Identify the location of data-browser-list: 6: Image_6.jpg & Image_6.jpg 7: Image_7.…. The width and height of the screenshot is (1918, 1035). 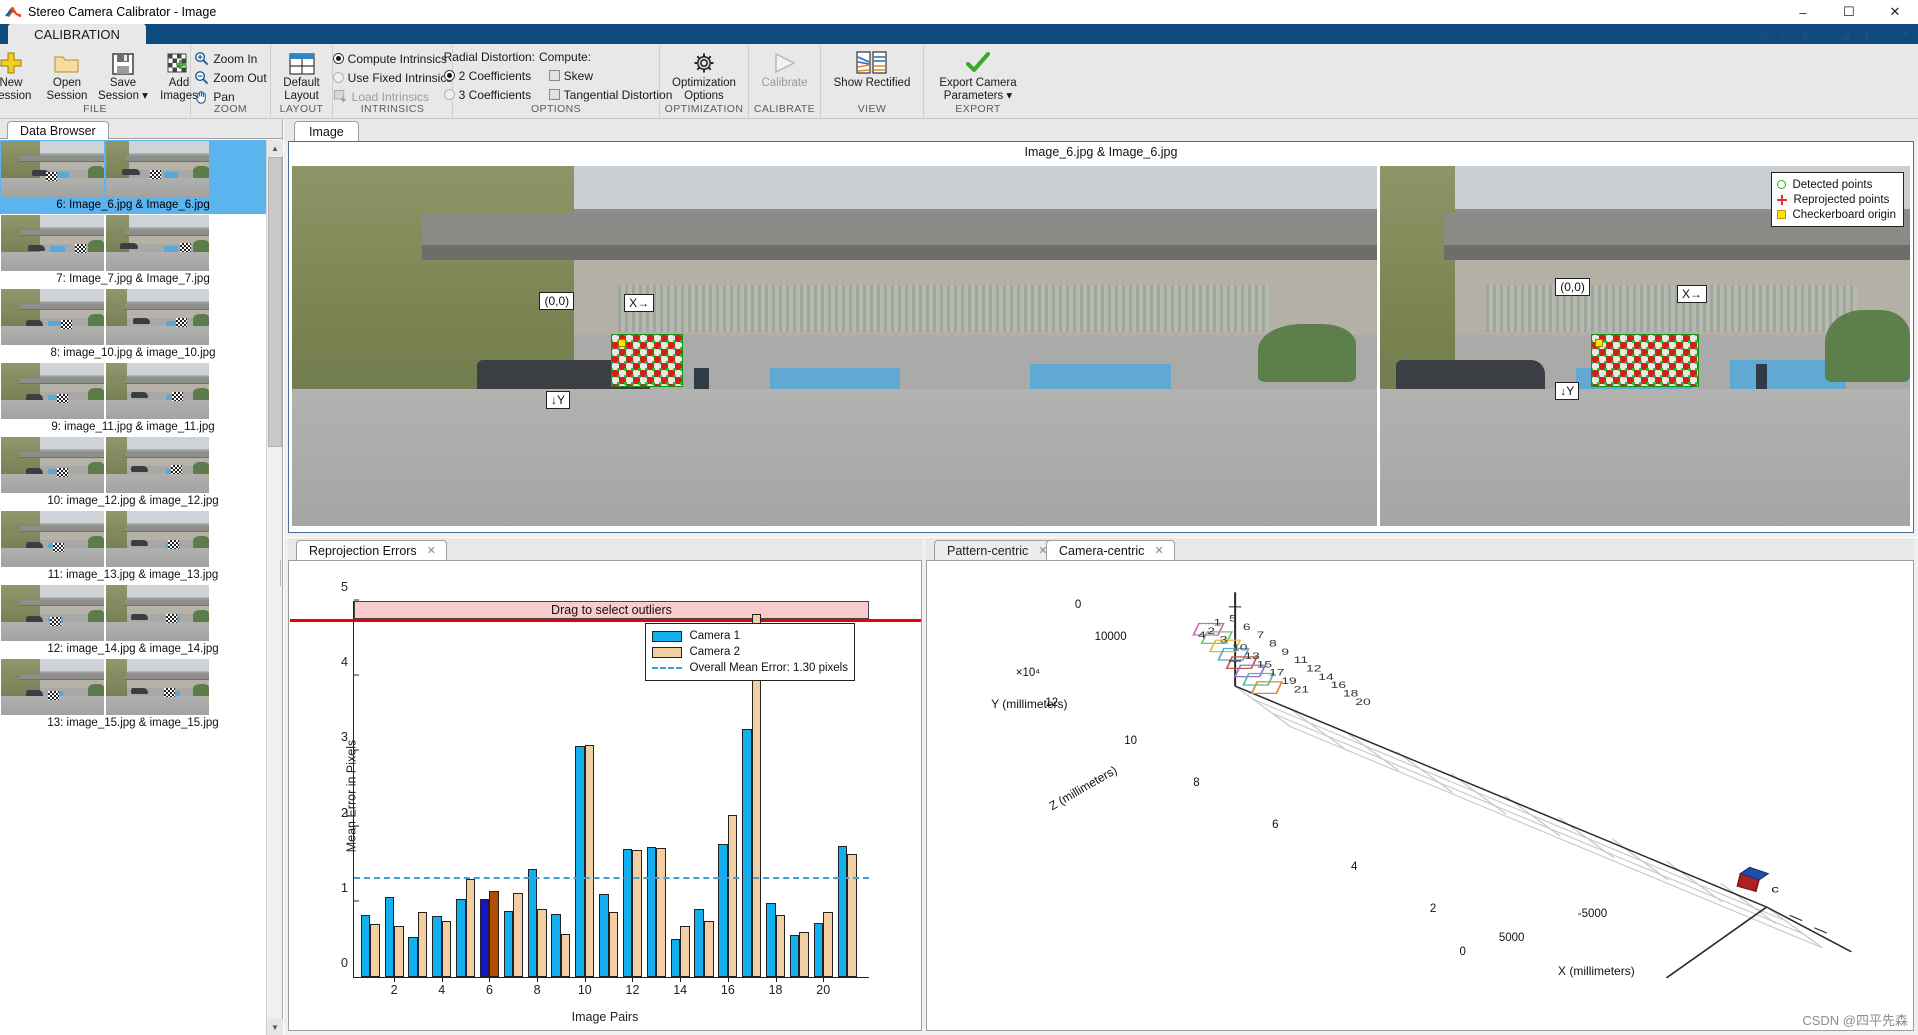
(133, 587).